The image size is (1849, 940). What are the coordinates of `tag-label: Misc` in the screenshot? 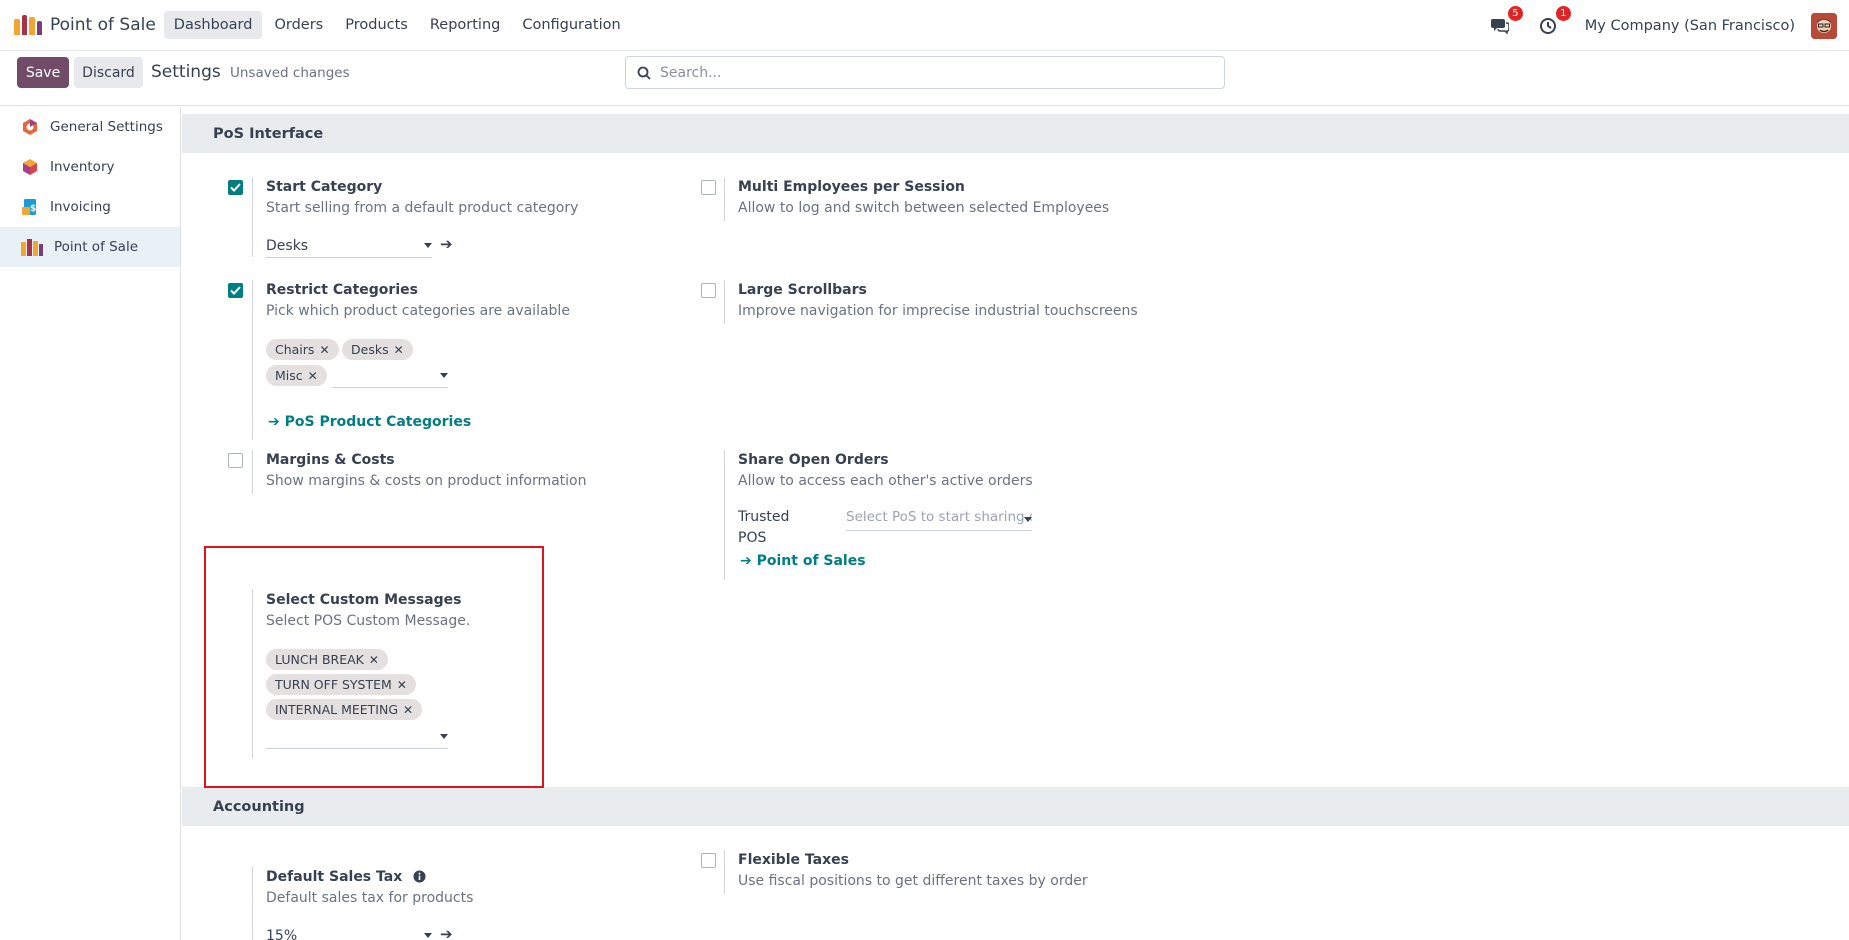 It's located at (289, 375).